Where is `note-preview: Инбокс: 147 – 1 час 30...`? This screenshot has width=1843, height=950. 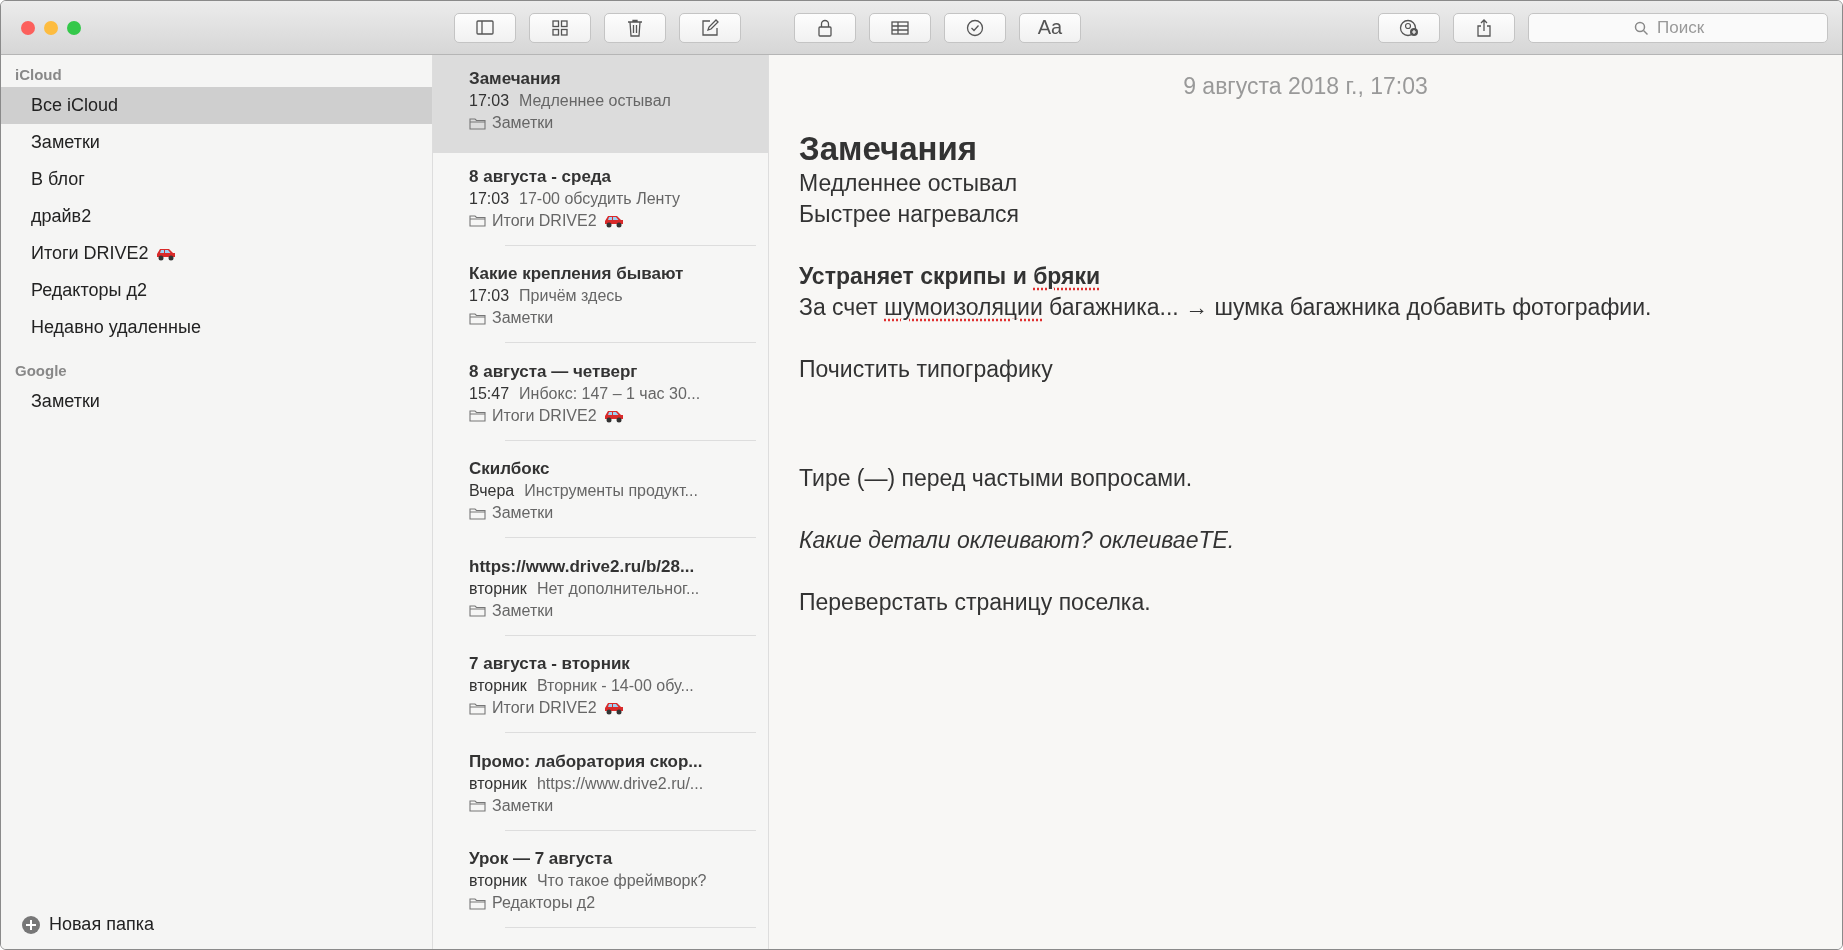
note-preview: Инбокс: 147 – 1 час 30... is located at coordinates (610, 393).